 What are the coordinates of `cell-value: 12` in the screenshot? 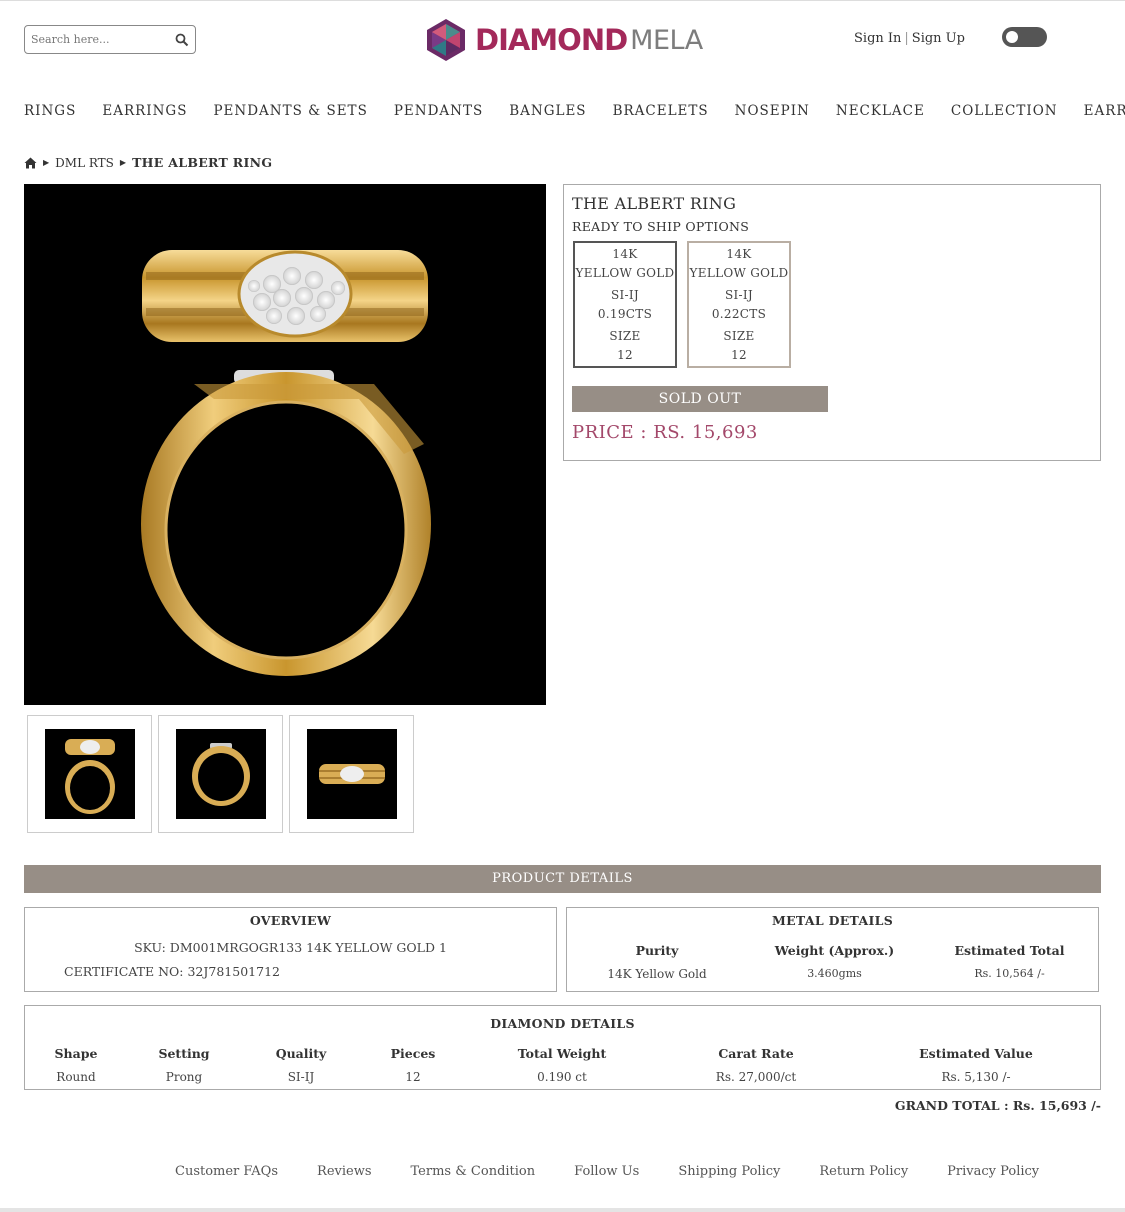 It's located at (413, 1077).